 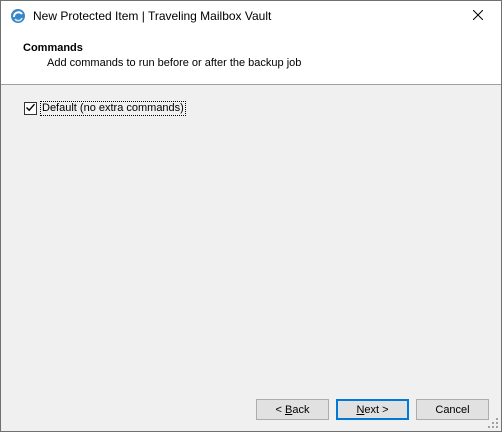 I want to click on close-button, so click(x=478, y=16).